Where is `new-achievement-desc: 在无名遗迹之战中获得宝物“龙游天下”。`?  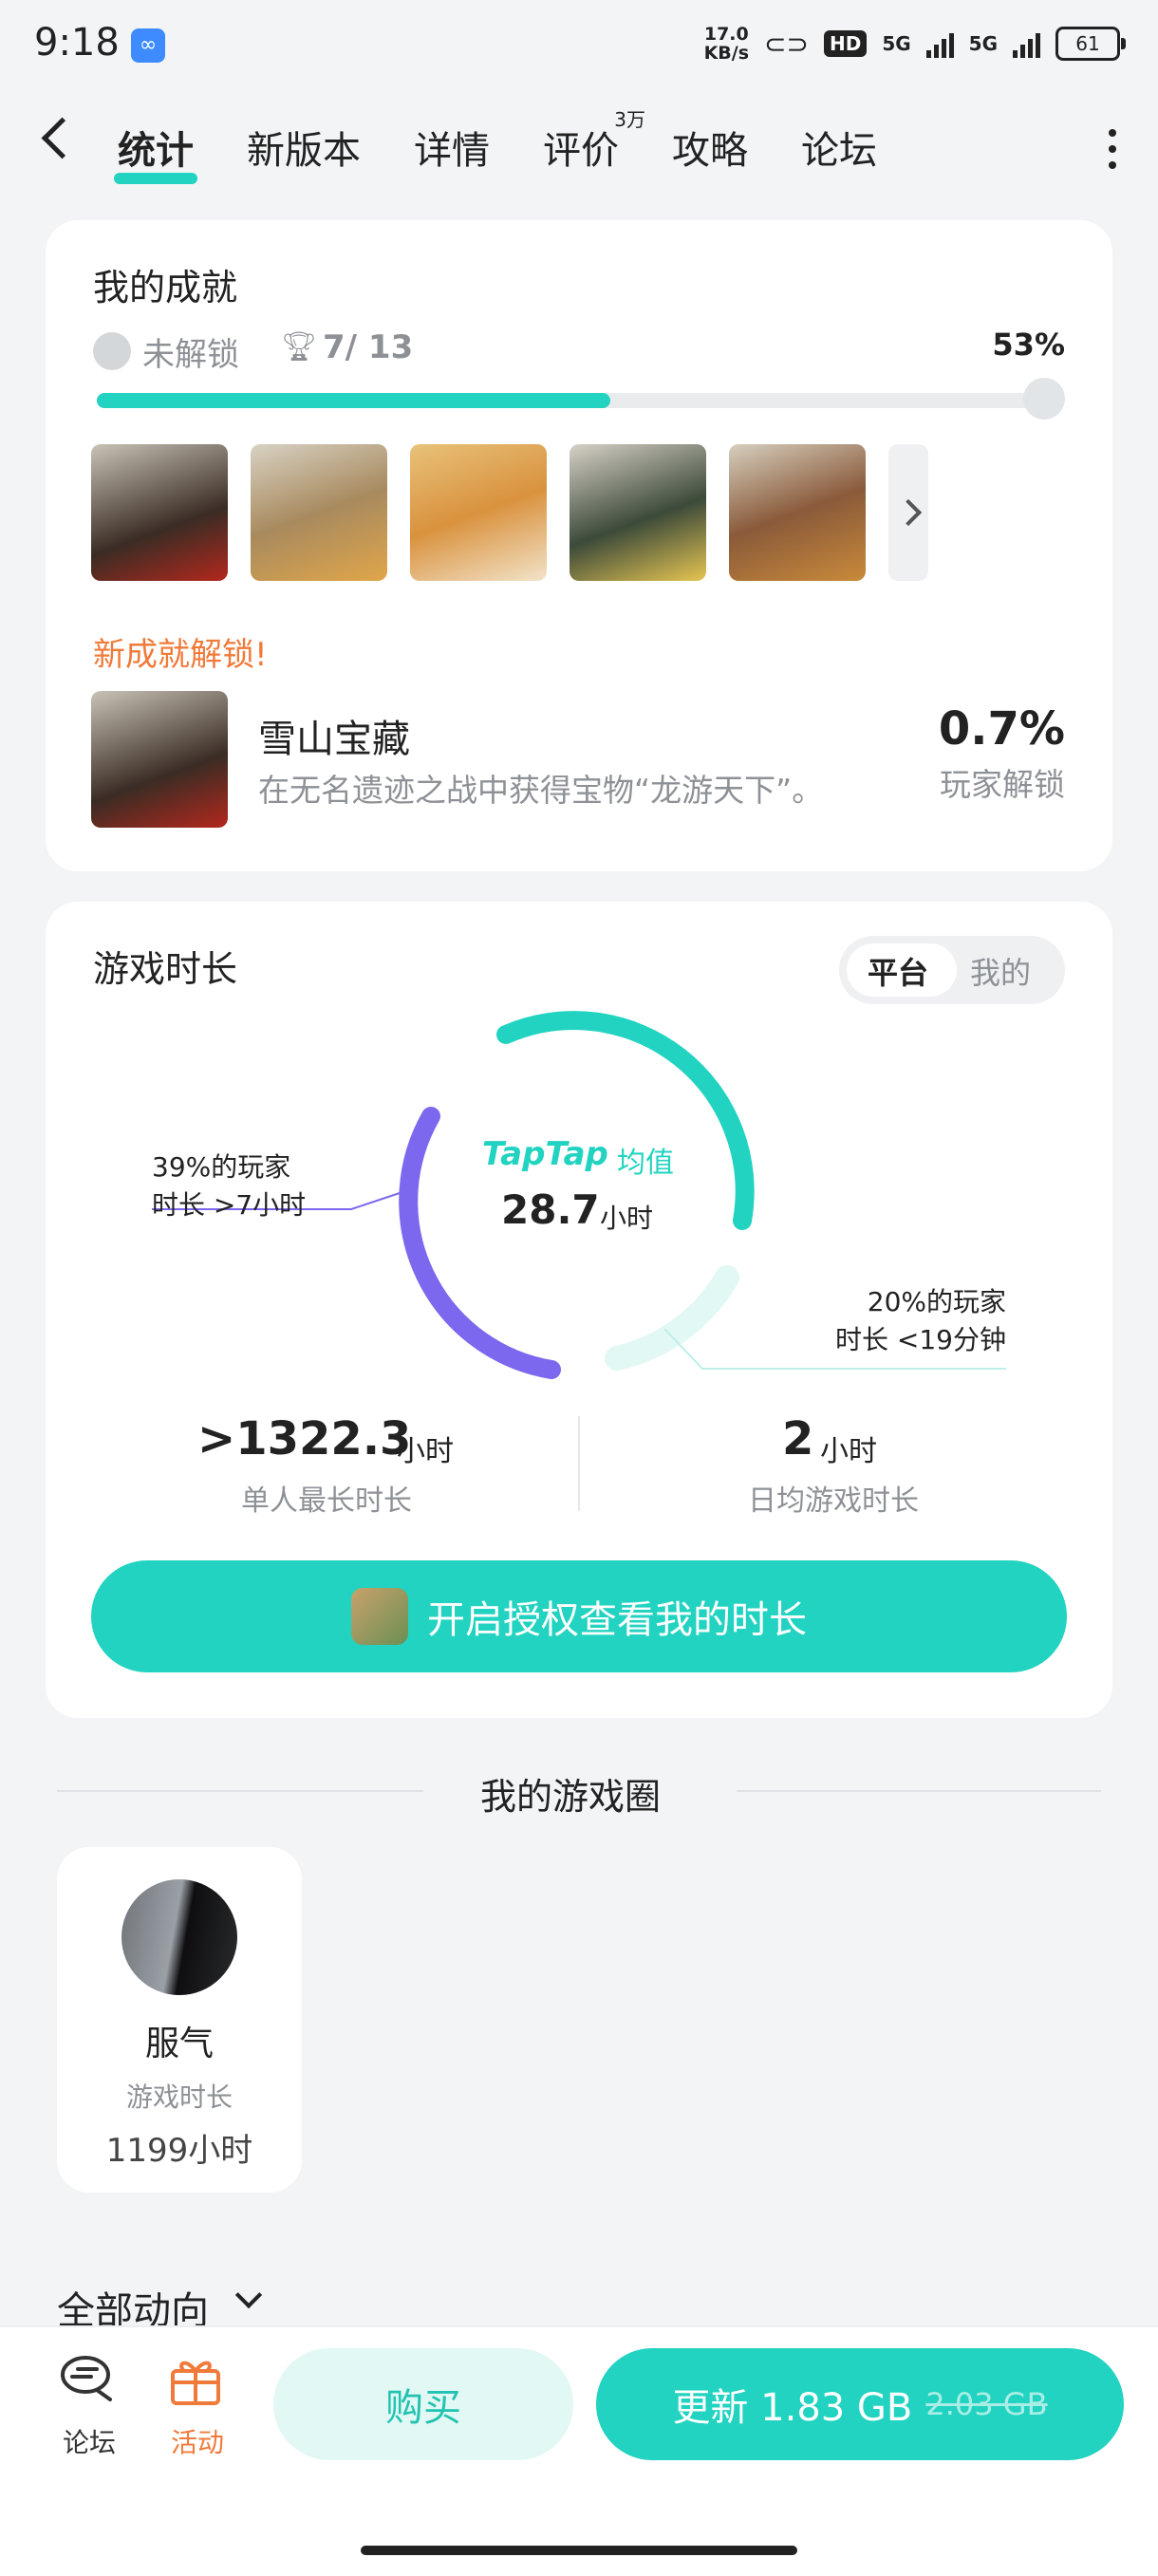 new-achievement-desc: 在无名遗迹之战中获得宝物“龙游天下”。 is located at coordinates (541, 791).